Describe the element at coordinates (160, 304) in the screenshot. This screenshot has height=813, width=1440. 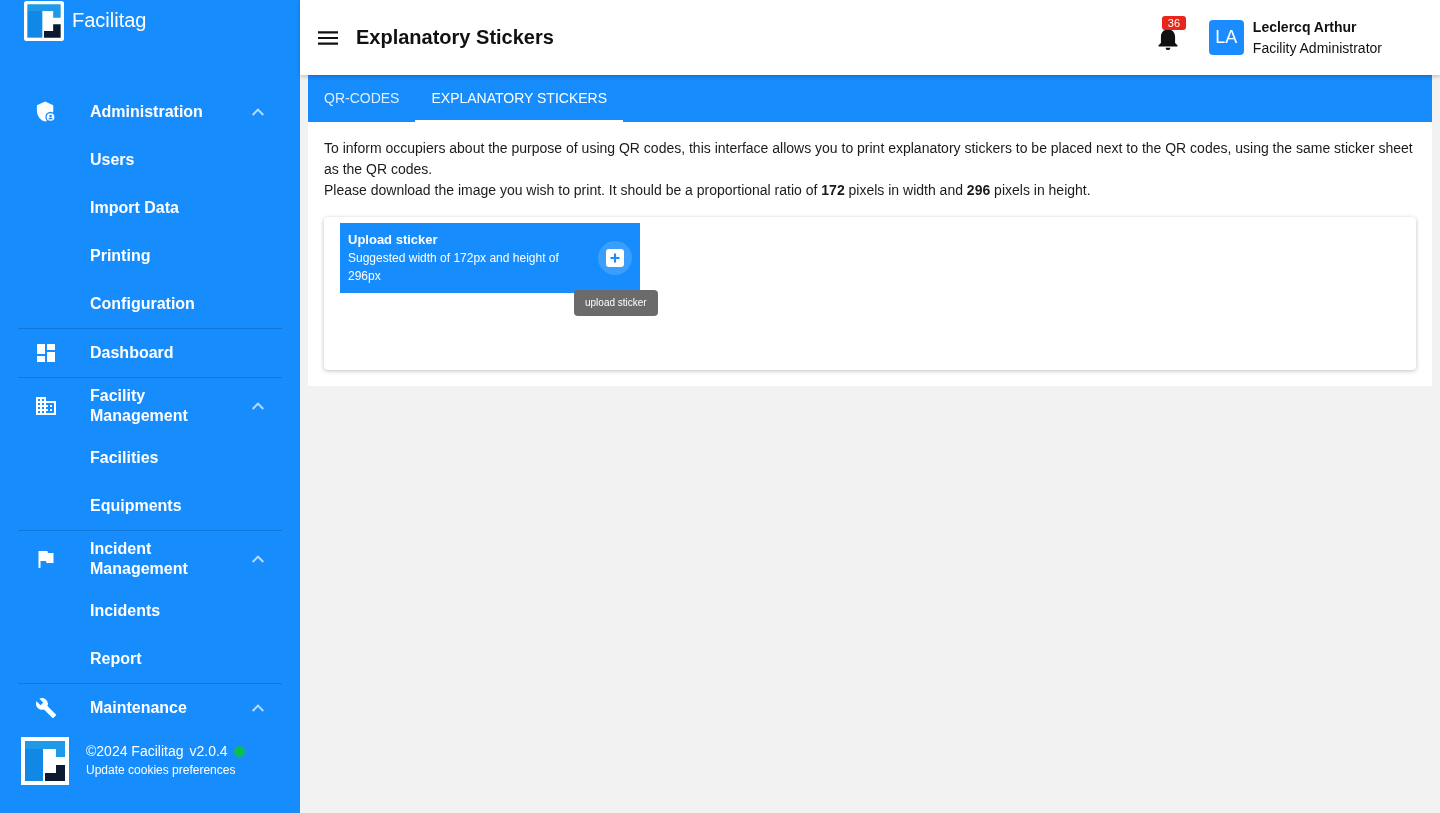
I see `nav-item: Configuration` at that location.